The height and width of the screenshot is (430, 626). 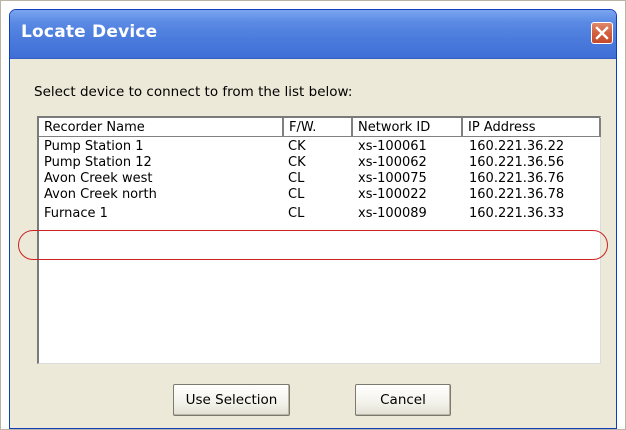 What do you see at coordinates (517, 194) in the screenshot?
I see `ip-address: 160.221.36.78` at bounding box center [517, 194].